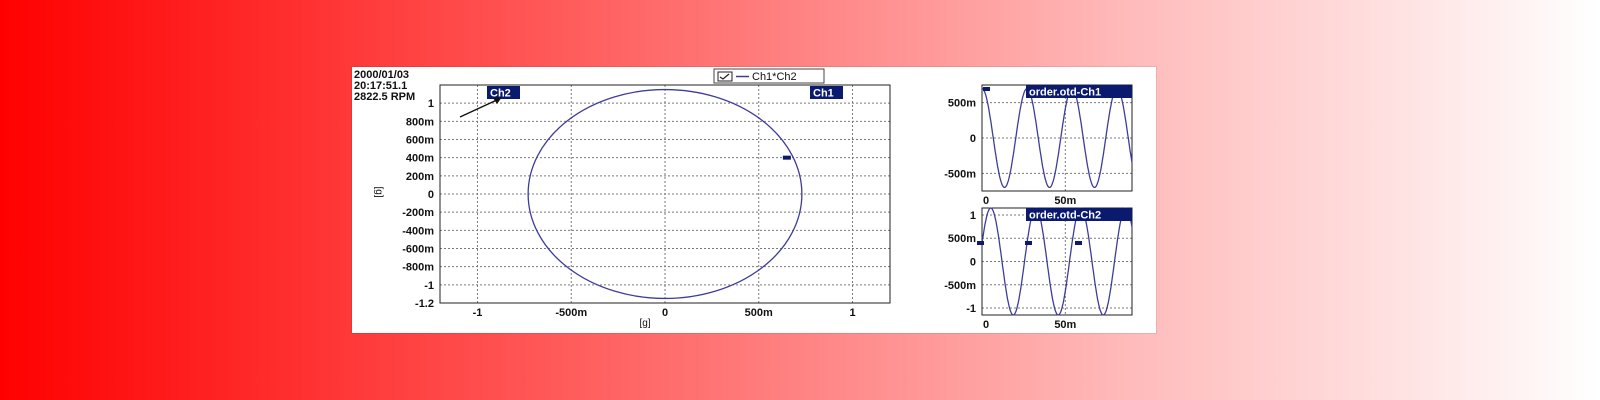  I want to click on x-axis-label: [g], so click(644, 323).